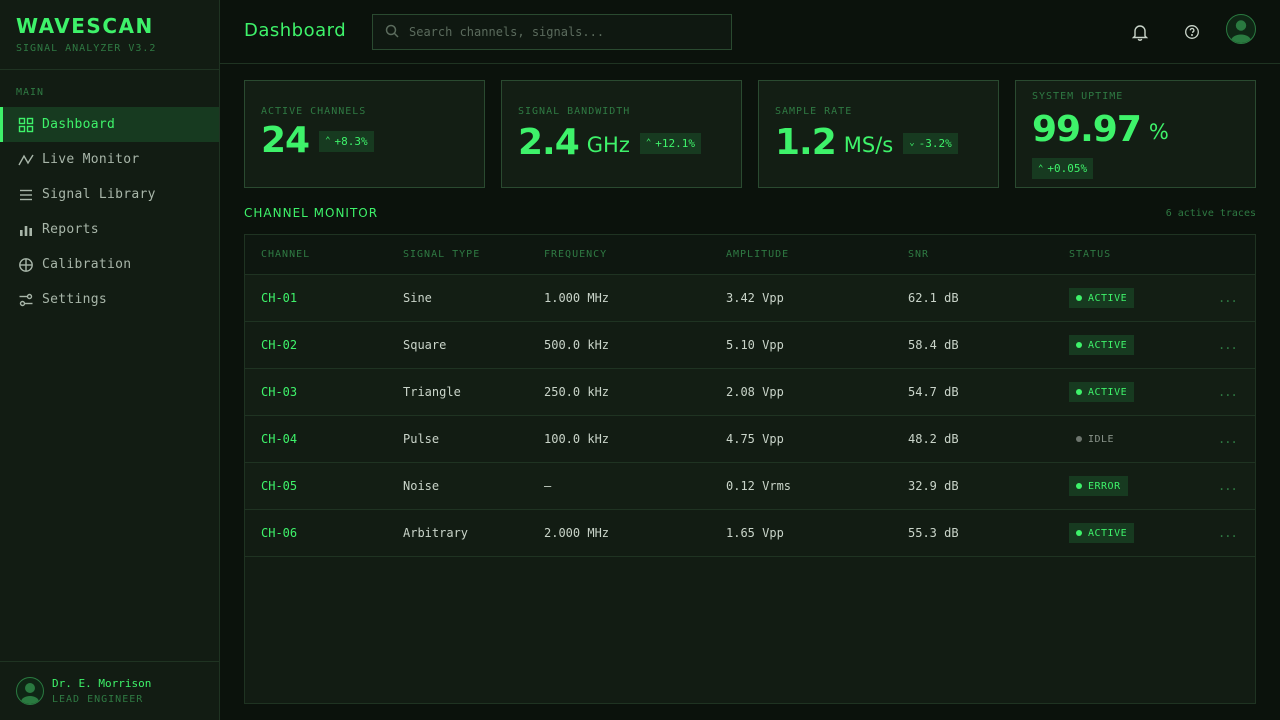  I want to click on sidebar-item-reports: Reports, so click(109, 229).